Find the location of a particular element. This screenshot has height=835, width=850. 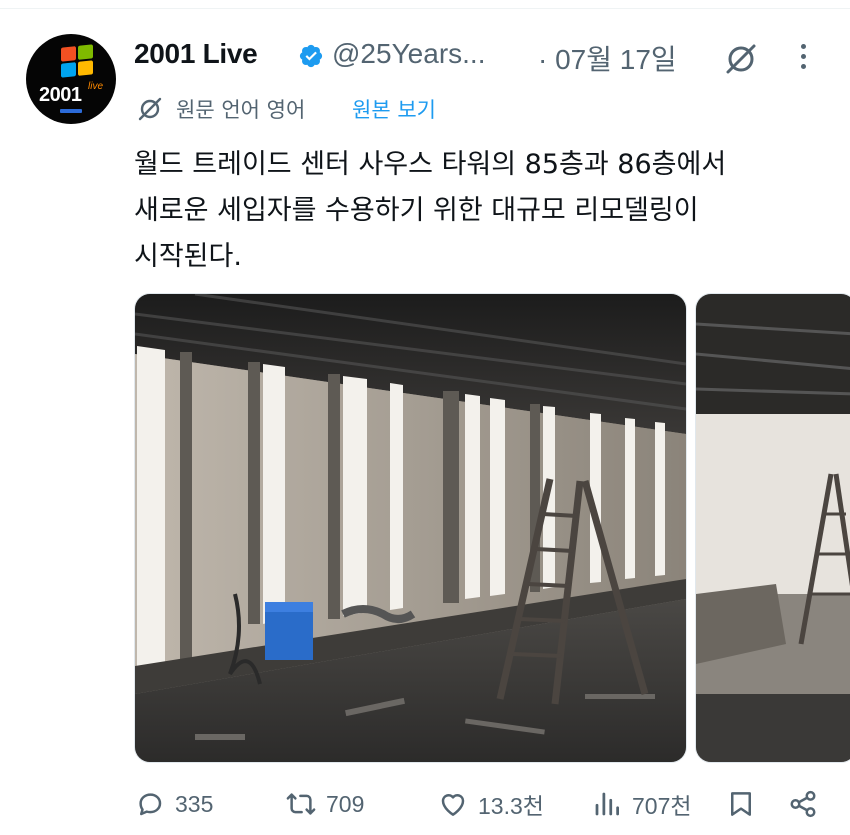

grok-icon is located at coordinates (741, 59).